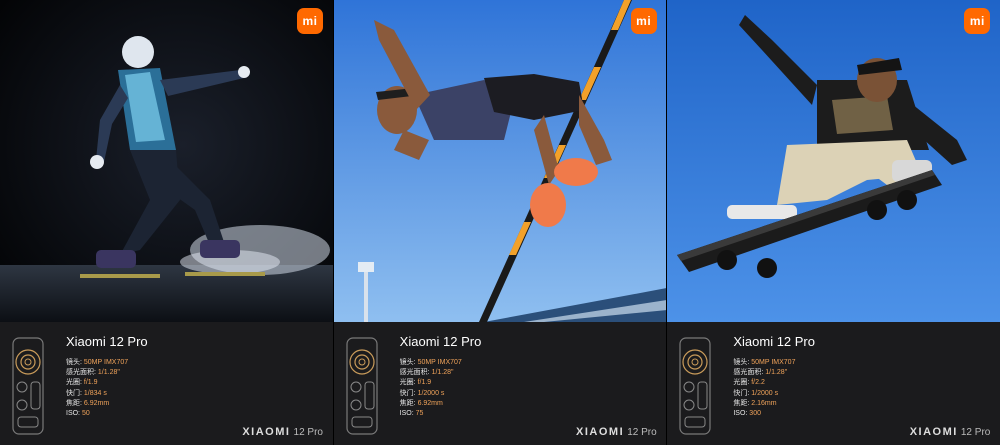 Image resolution: width=1000 pixels, height=445 pixels. Describe the element at coordinates (411, 414) in the screenshot. I see `spec-iso: ISO: 75` at that location.